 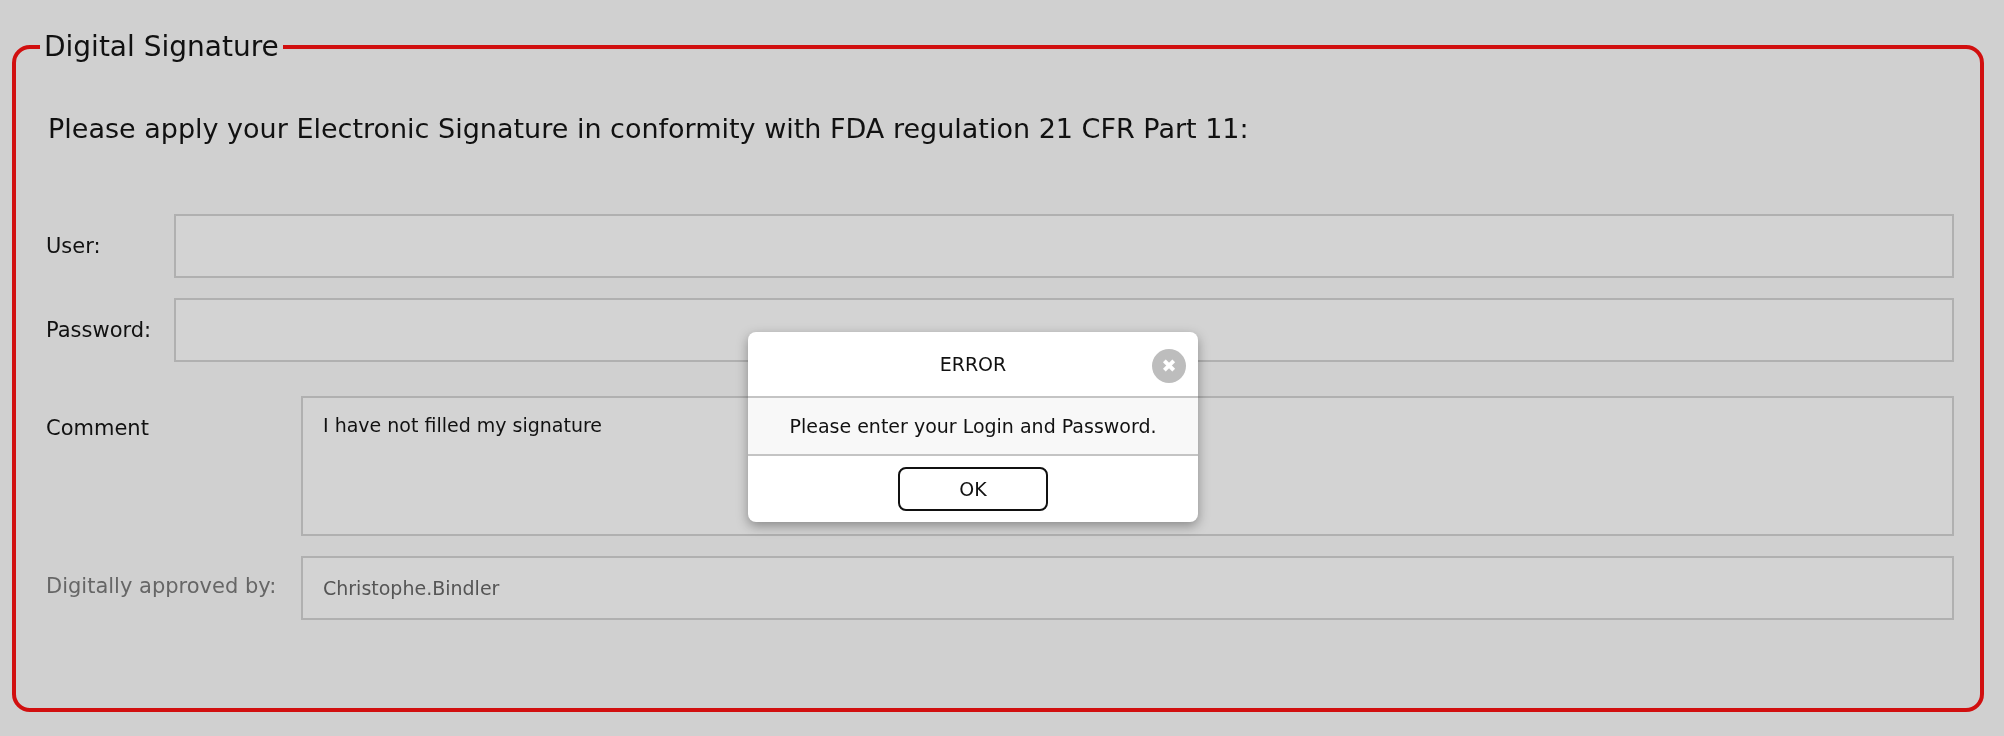 What do you see at coordinates (649, 128) in the screenshot?
I see `instruction-text: Please apply your Electronic Signature in conformity with FDA regulation 21 CFR Part 11:` at bounding box center [649, 128].